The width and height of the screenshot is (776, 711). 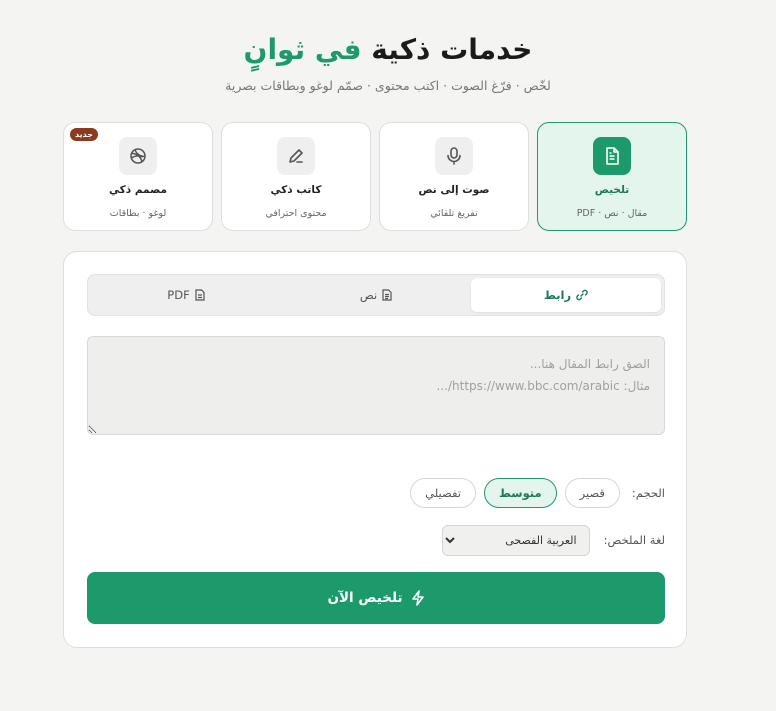 I want to click on service-desc: لوغو · بطاقات, so click(x=138, y=213).